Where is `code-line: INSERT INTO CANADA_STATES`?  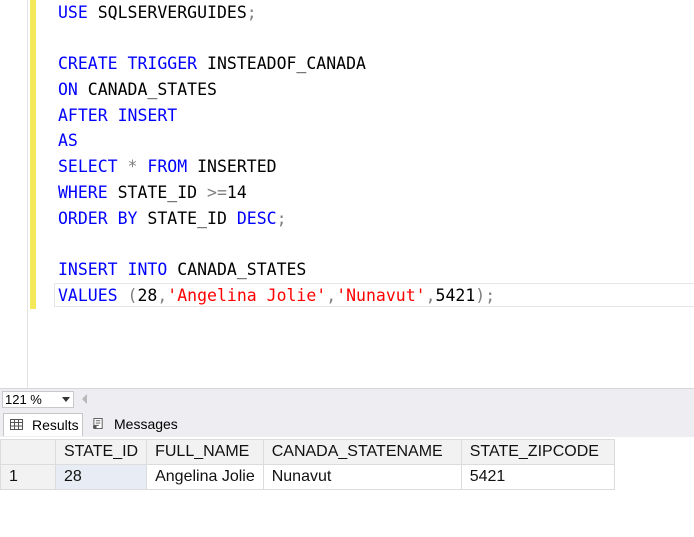
code-line: INSERT INTO CANADA_STATES is located at coordinates (276, 270).